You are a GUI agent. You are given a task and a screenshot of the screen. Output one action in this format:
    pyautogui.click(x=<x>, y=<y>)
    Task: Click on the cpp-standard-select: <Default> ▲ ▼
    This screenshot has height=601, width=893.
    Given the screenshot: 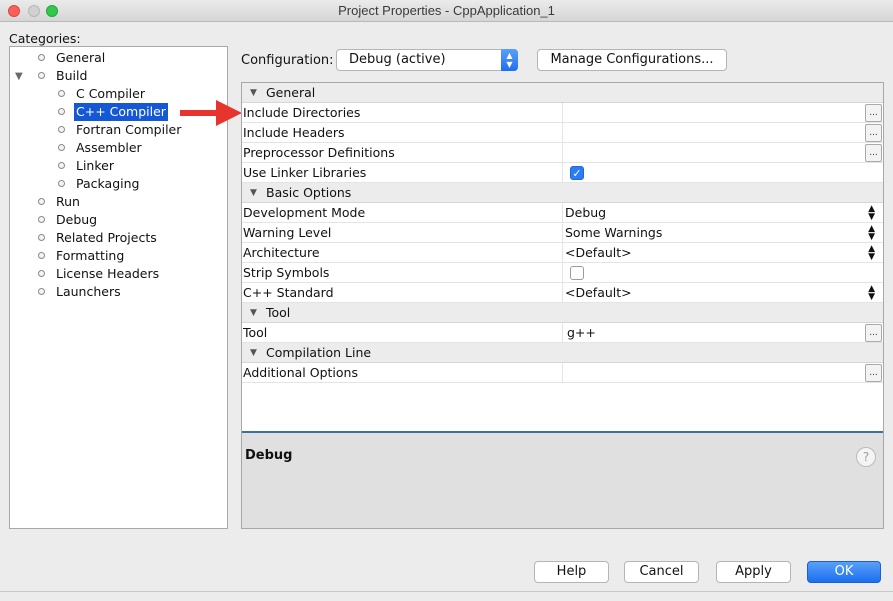 What is the action you would take?
    pyautogui.click(x=722, y=293)
    